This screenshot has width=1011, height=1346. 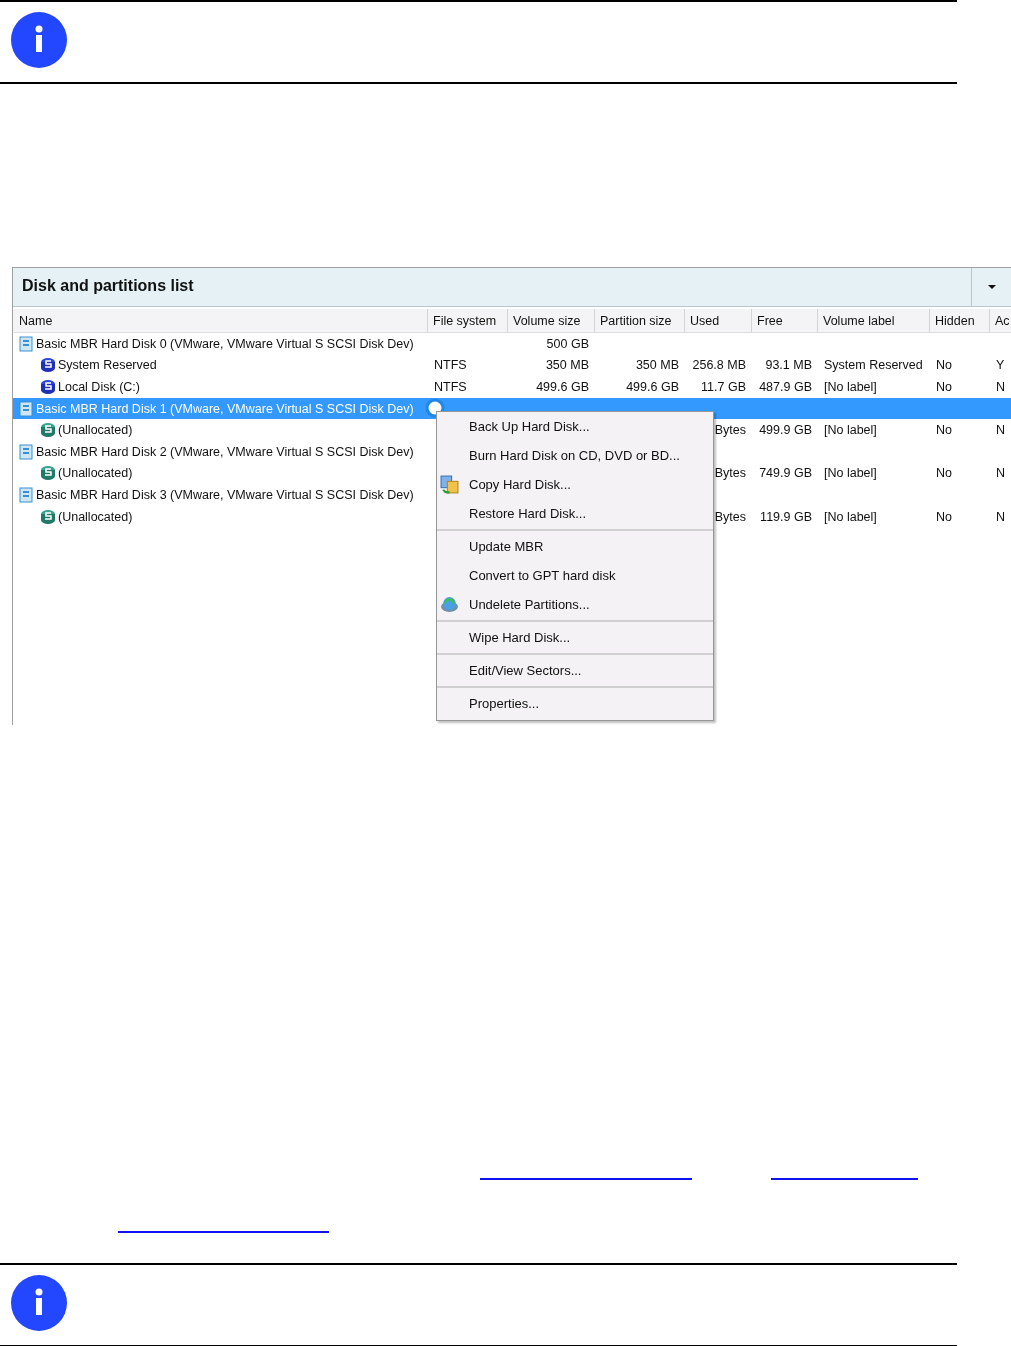 I want to click on row-name: Local Disk (C:), so click(x=99, y=387).